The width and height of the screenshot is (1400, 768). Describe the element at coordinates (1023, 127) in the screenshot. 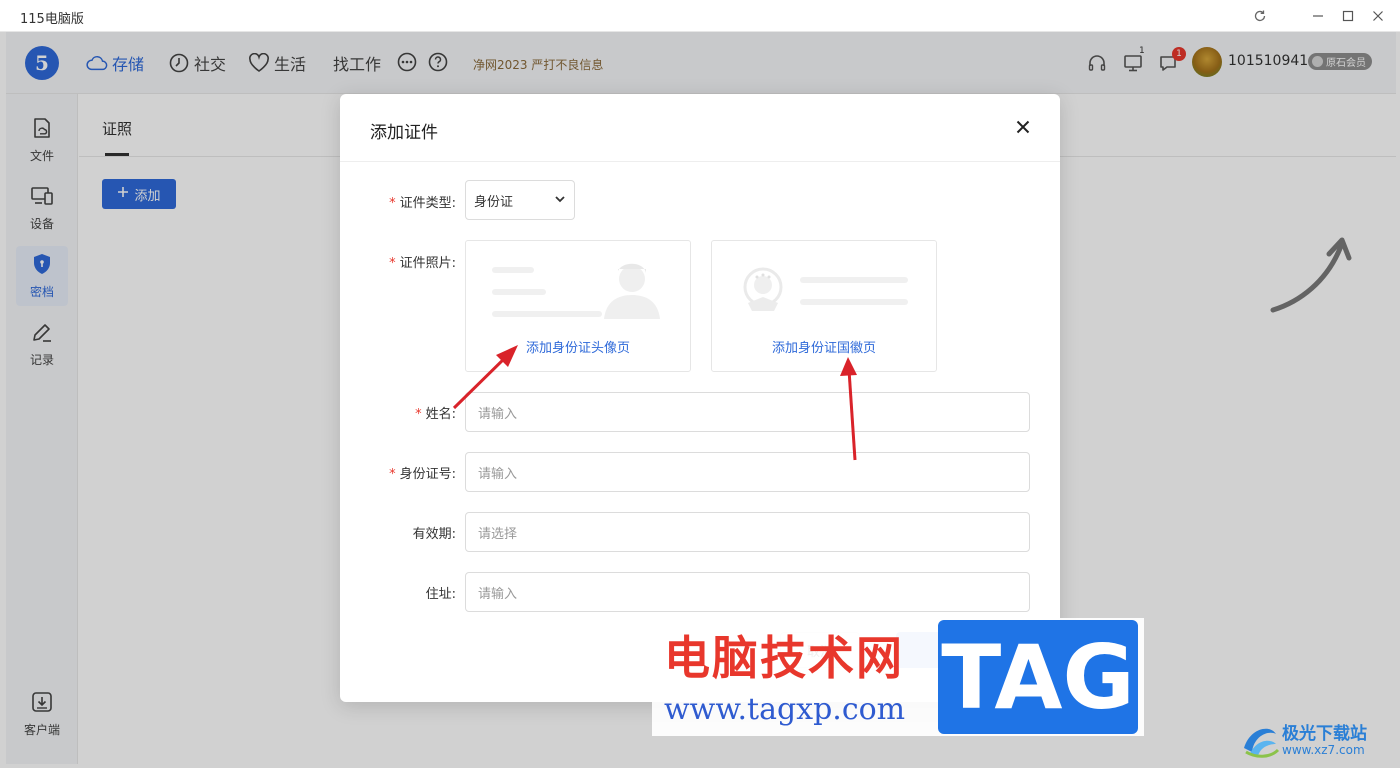

I see `close-icon` at that location.